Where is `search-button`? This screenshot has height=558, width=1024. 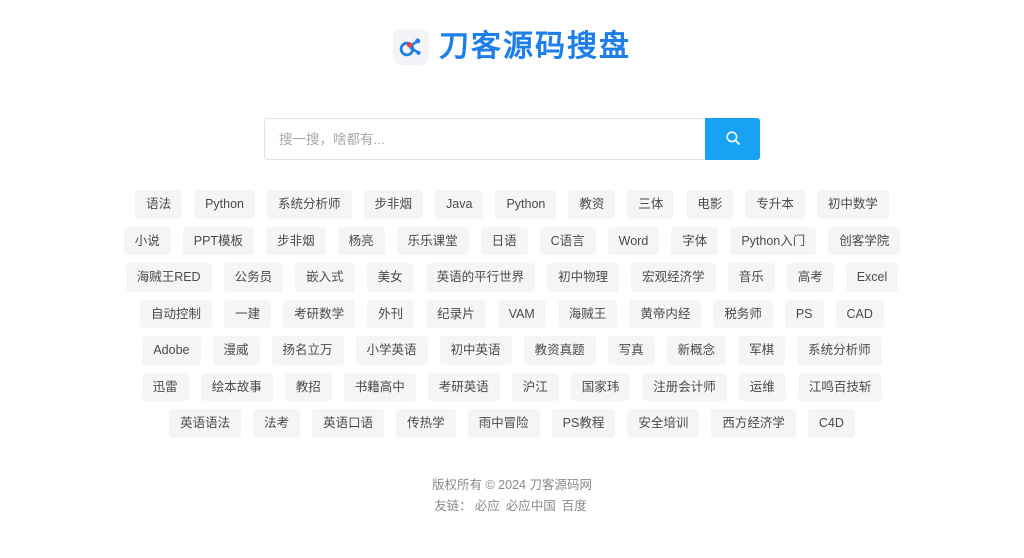
search-button is located at coordinates (732, 139).